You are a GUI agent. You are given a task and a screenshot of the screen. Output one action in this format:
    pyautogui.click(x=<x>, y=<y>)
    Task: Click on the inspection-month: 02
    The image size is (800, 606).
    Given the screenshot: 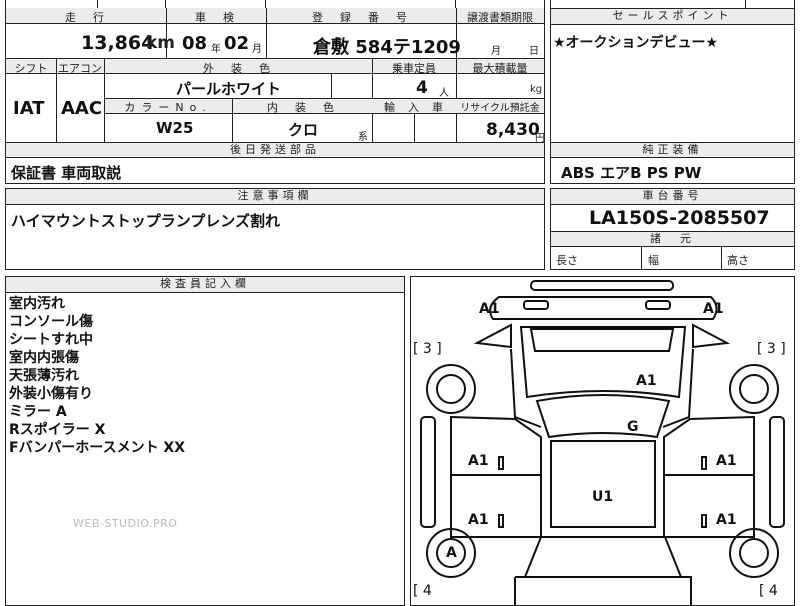 What is the action you would take?
    pyautogui.click(x=237, y=43)
    